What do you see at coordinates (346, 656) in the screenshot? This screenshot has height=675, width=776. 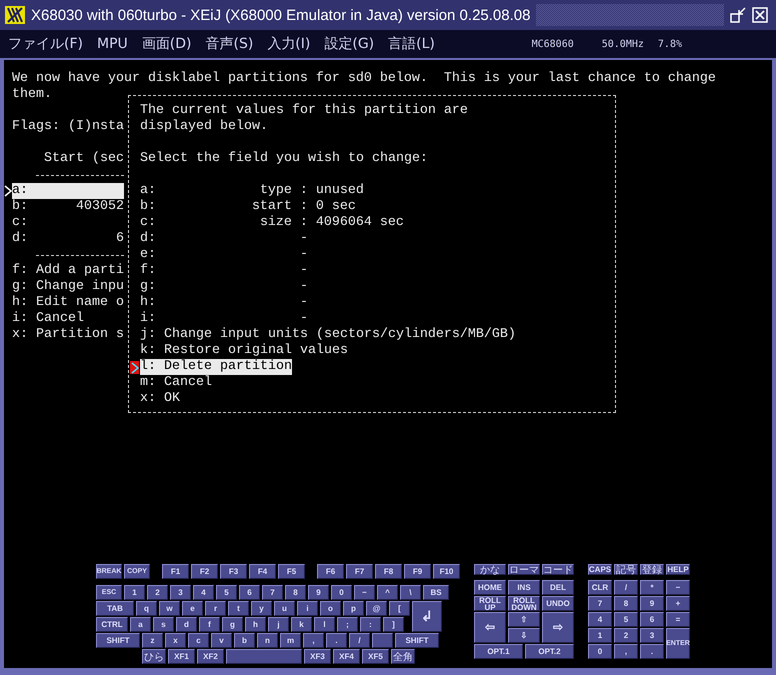 I see `keyboard-key: XF4` at bounding box center [346, 656].